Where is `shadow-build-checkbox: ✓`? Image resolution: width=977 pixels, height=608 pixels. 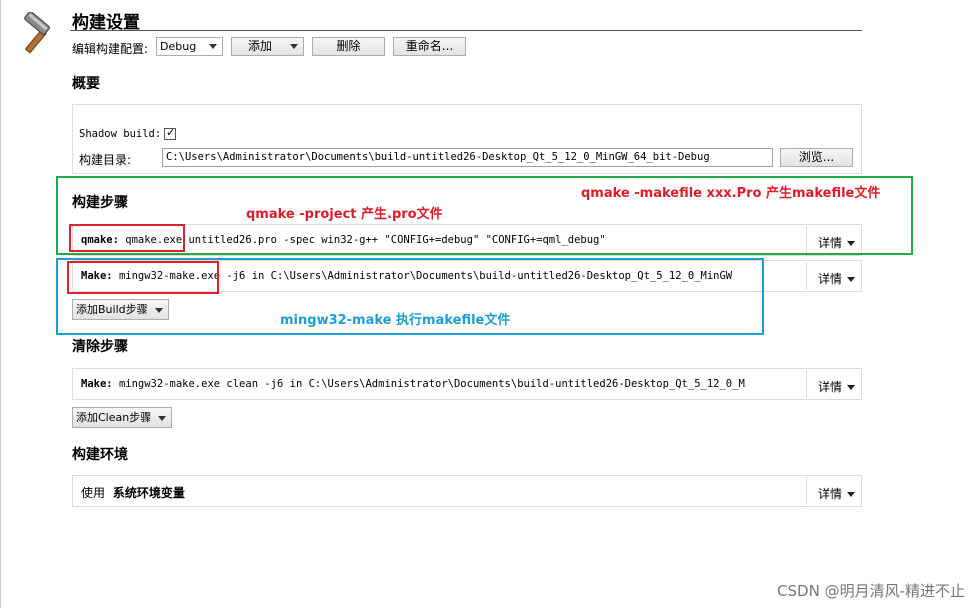
shadow-build-checkbox: ✓ is located at coordinates (170, 133).